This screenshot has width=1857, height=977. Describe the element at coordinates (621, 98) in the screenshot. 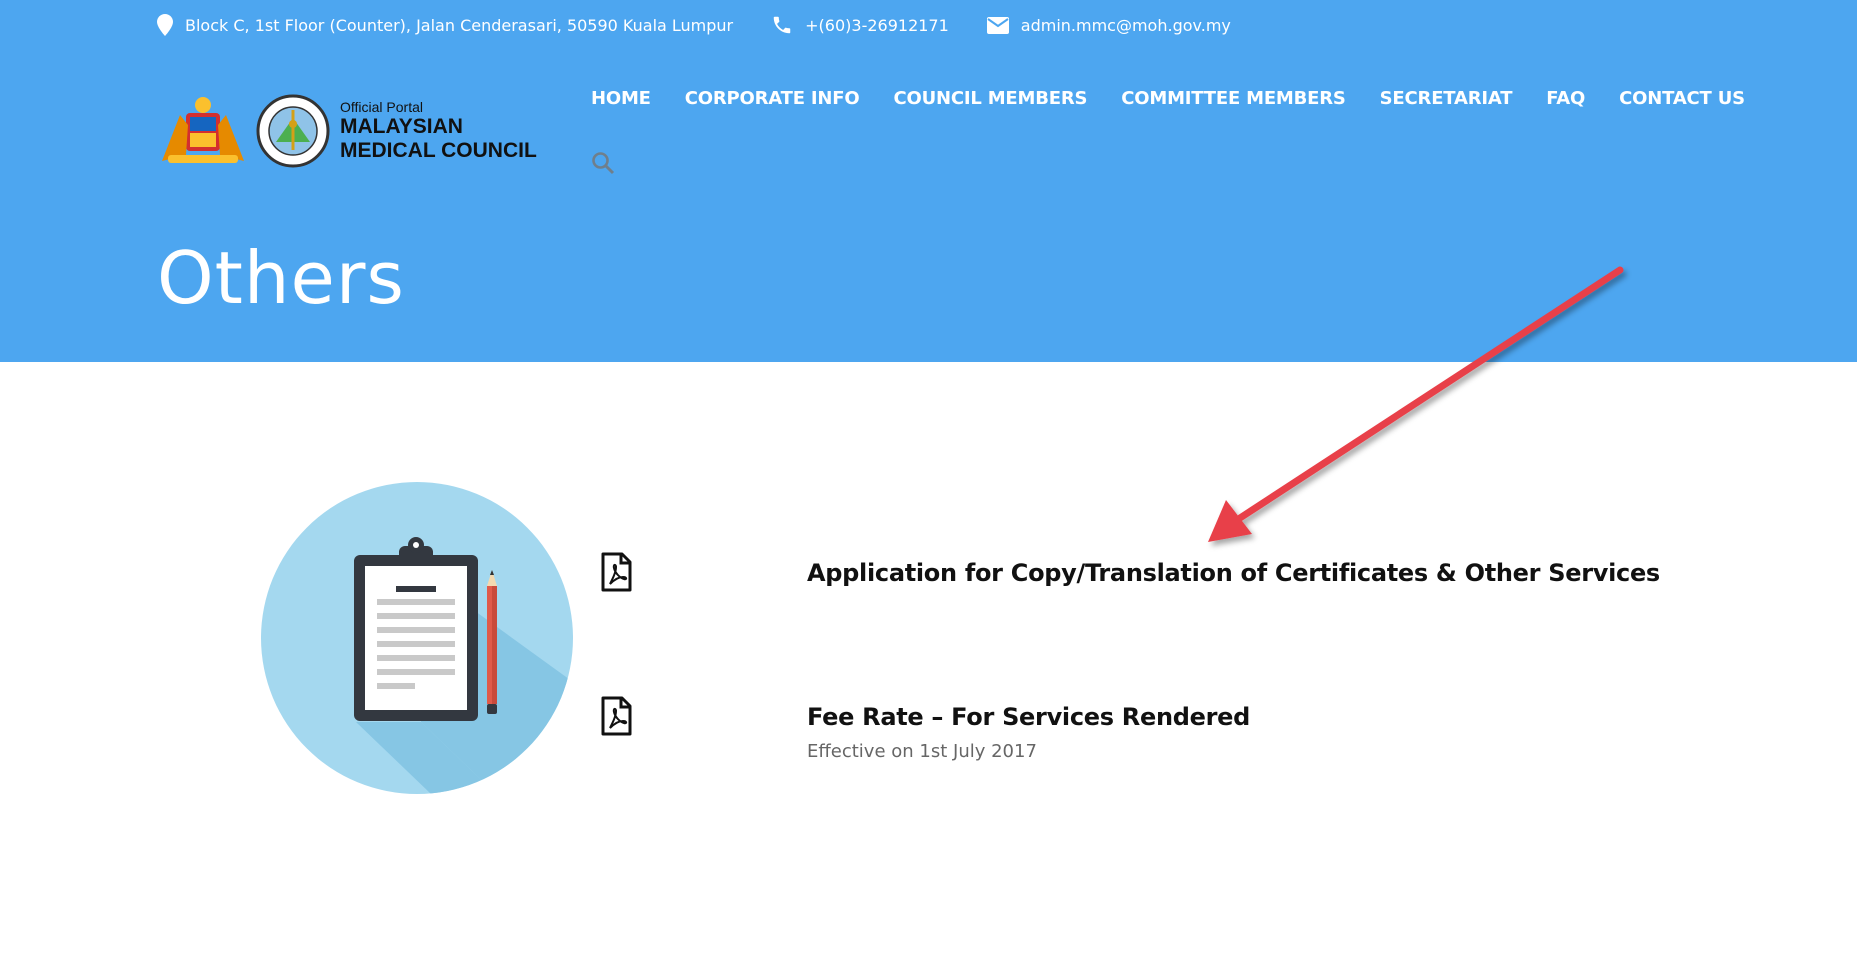

I see `nav-home: HOME` at that location.